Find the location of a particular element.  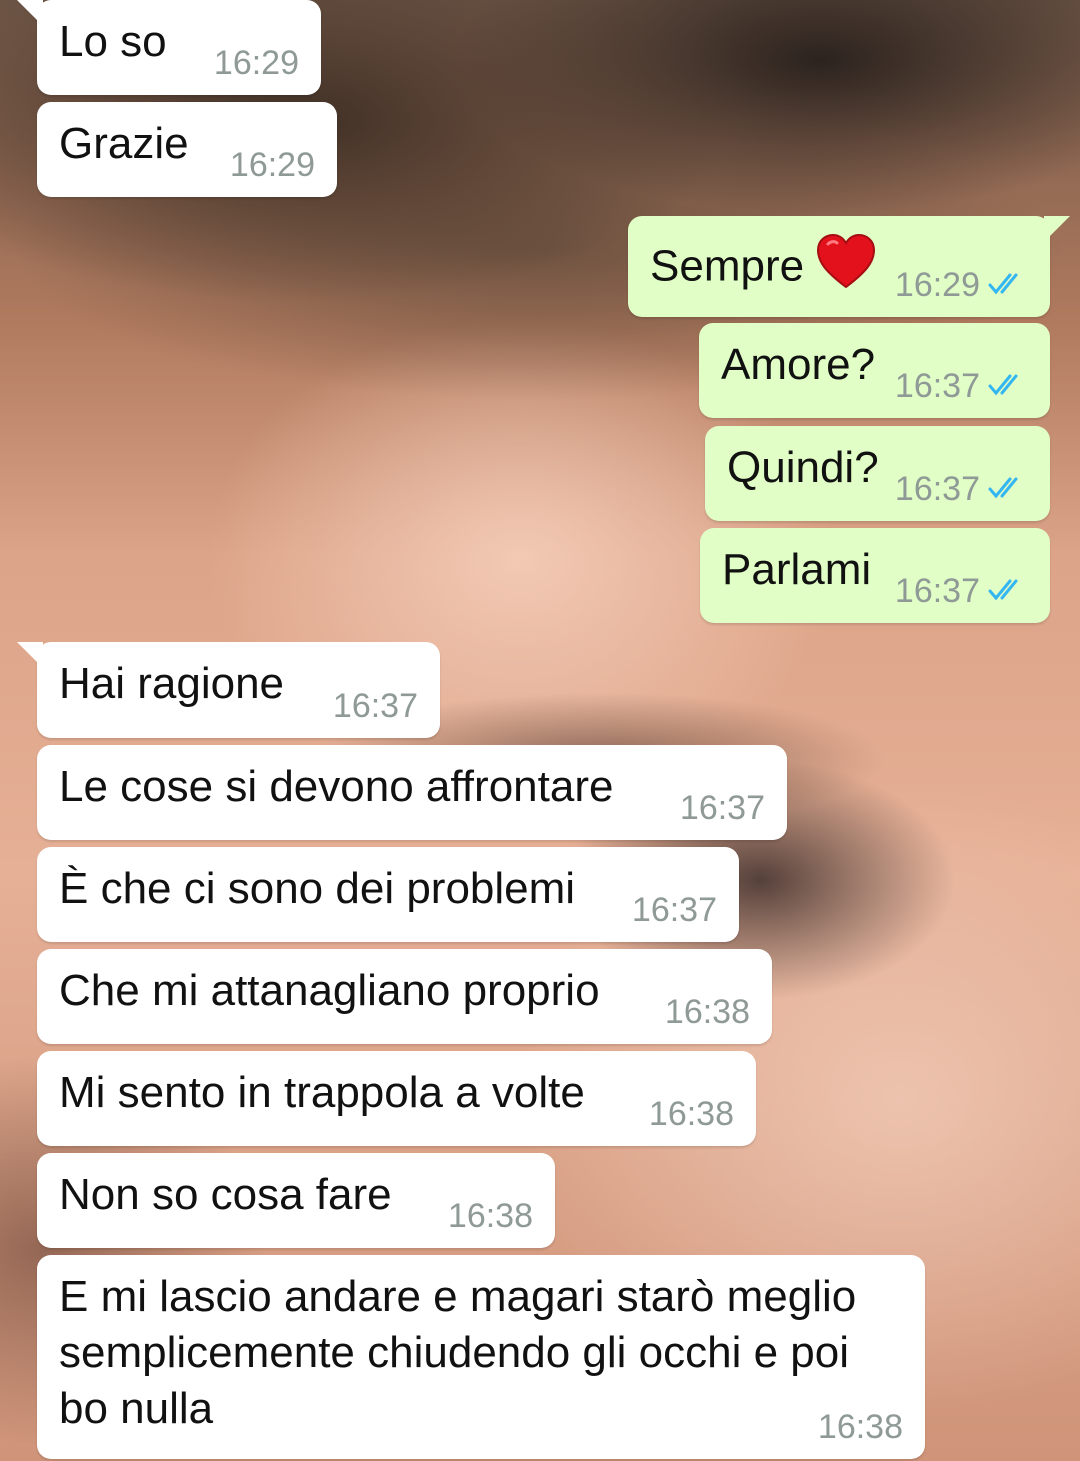

heart-emoji-icon is located at coordinates (846, 268).